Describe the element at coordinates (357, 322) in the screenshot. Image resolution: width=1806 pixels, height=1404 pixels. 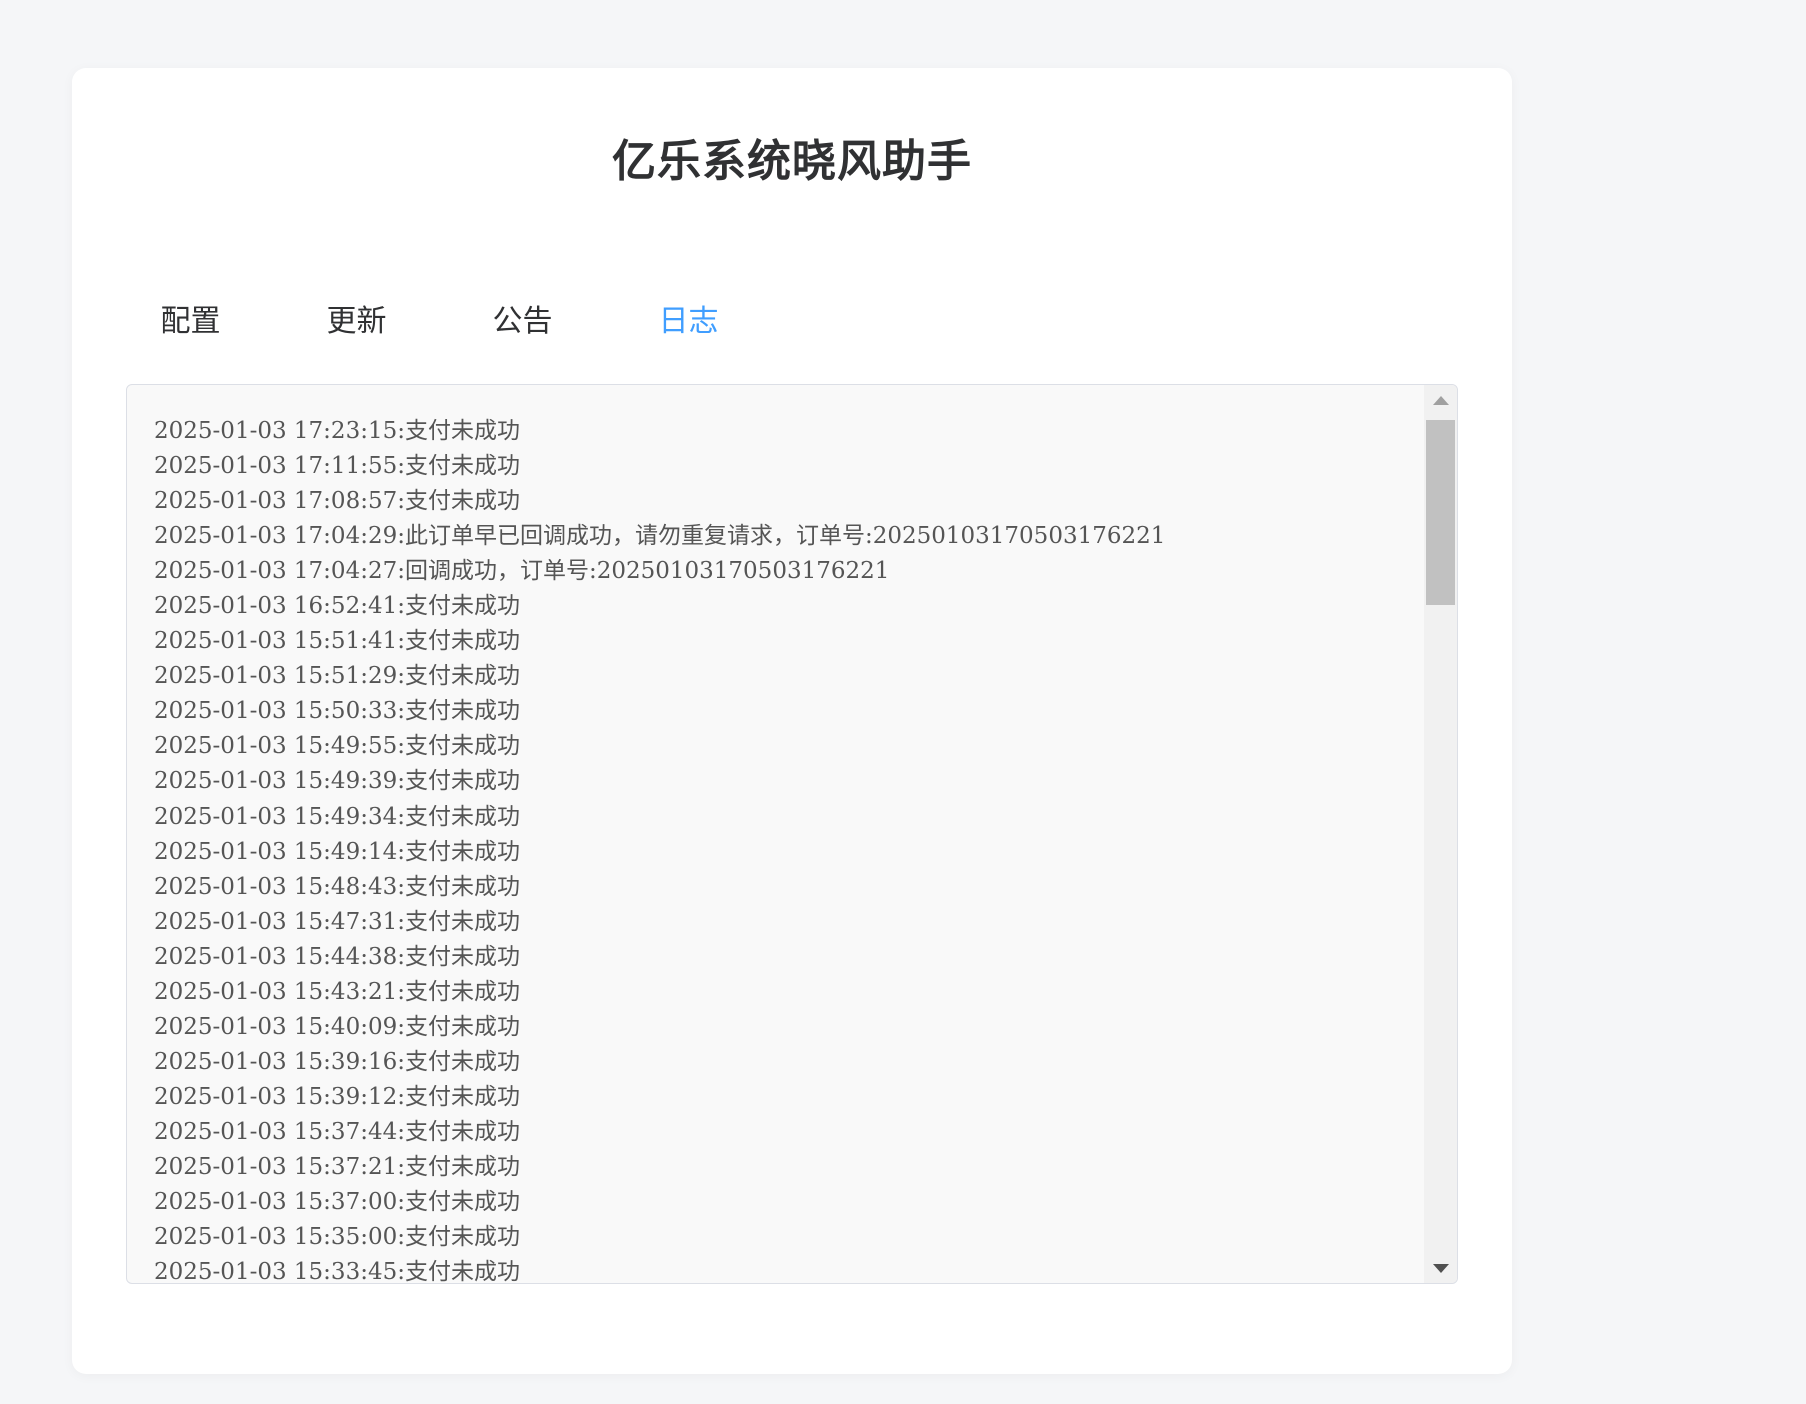
I see `tab-update-label: 更新` at that location.